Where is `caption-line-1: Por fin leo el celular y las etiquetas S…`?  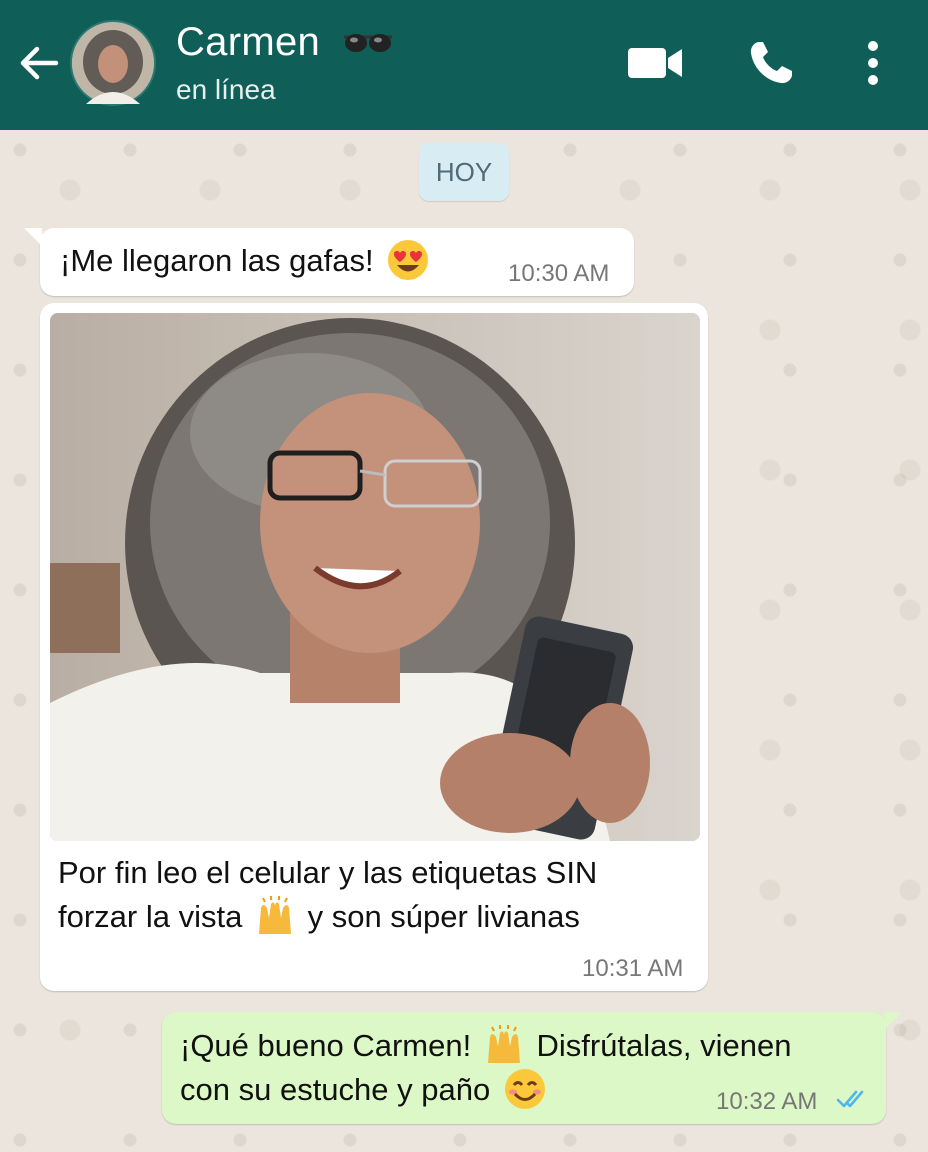 caption-line-1: Por fin leo el celular y las etiquetas S… is located at coordinates (328, 872).